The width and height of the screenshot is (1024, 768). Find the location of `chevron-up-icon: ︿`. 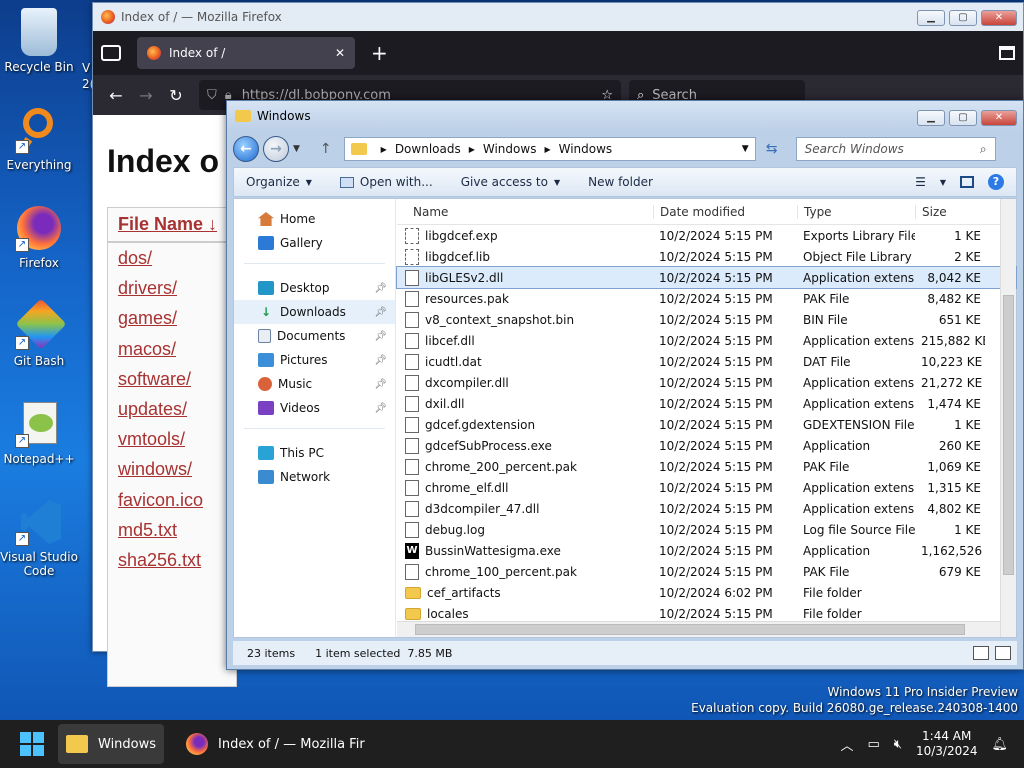

chevron-up-icon: ︿ is located at coordinates (846, 744).